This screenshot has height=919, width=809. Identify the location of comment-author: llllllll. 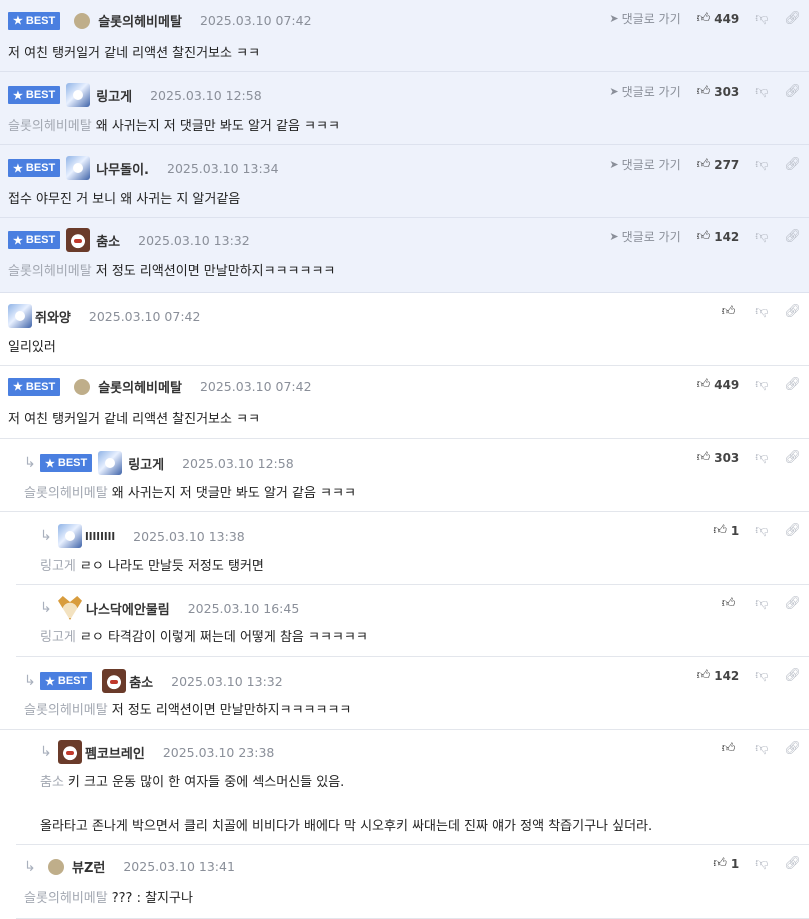
(100, 536).